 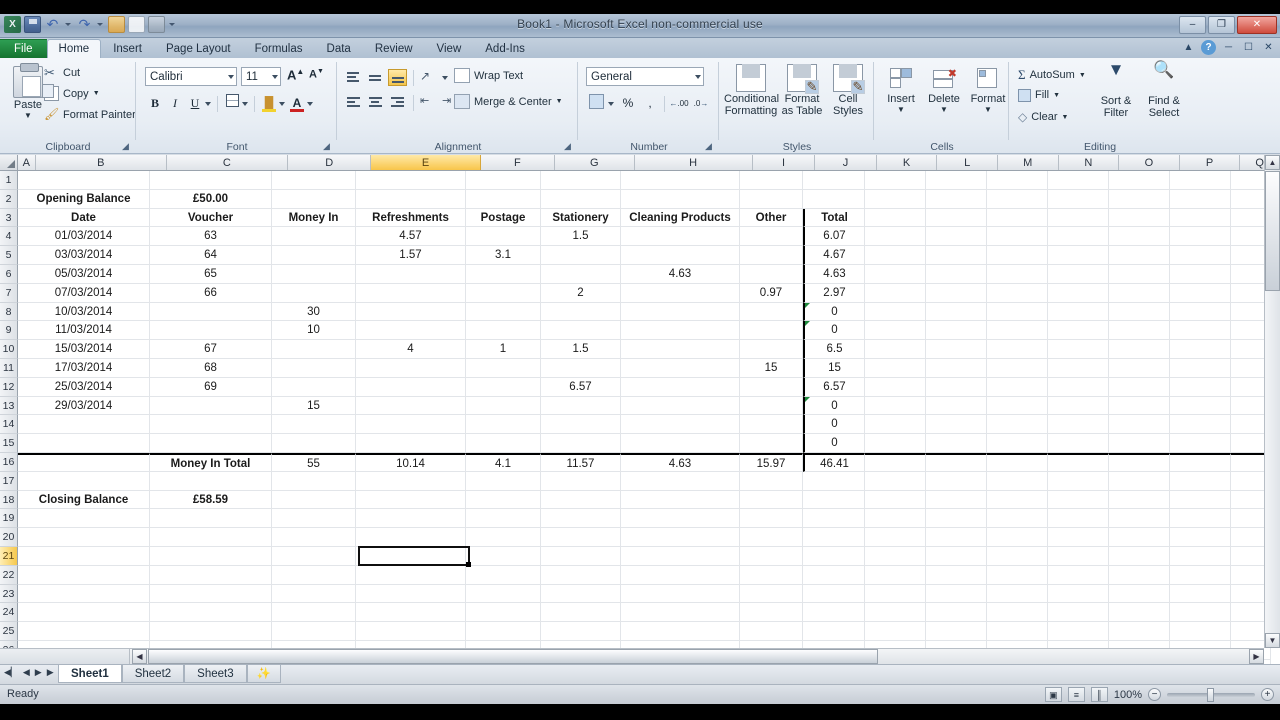 What do you see at coordinates (1052, 75) in the screenshot?
I see `autosum-button: Σ AutoSum ▼` at bounding box center [1052, 75].